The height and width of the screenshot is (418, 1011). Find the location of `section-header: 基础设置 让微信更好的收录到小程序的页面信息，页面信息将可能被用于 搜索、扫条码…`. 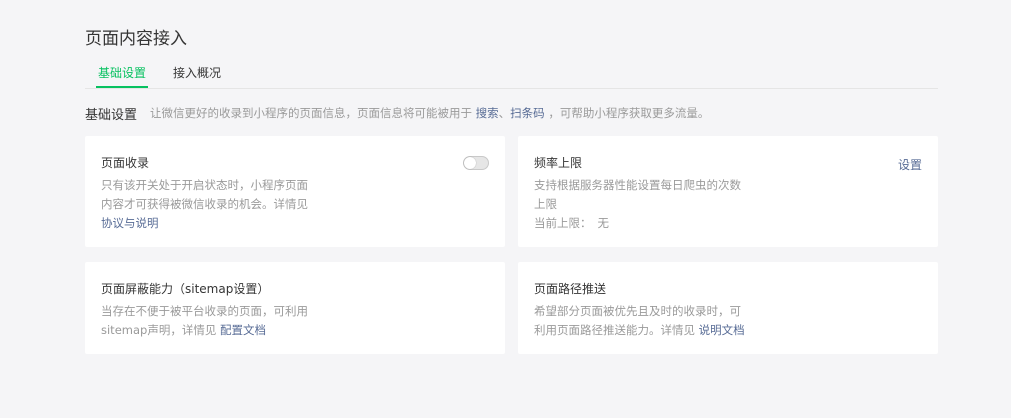

section-header: 基础设置 让微信更好的收录到小程序的页面信息，页面信息将可能被用于 搜索、扫条码… is located at coordinates (397, 113).